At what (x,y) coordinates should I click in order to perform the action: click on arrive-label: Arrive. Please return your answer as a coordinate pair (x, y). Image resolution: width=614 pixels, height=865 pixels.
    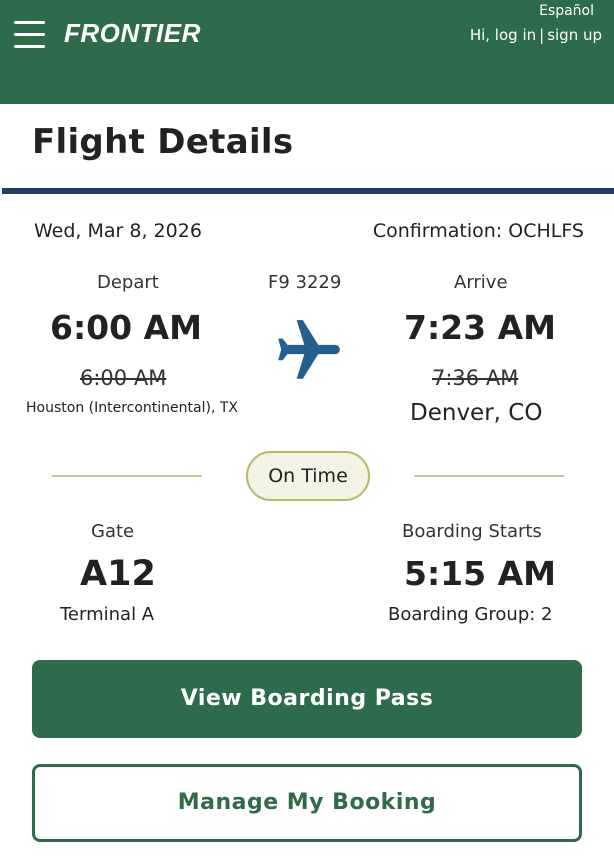
    Looking at the image, I should click on (481, 282).